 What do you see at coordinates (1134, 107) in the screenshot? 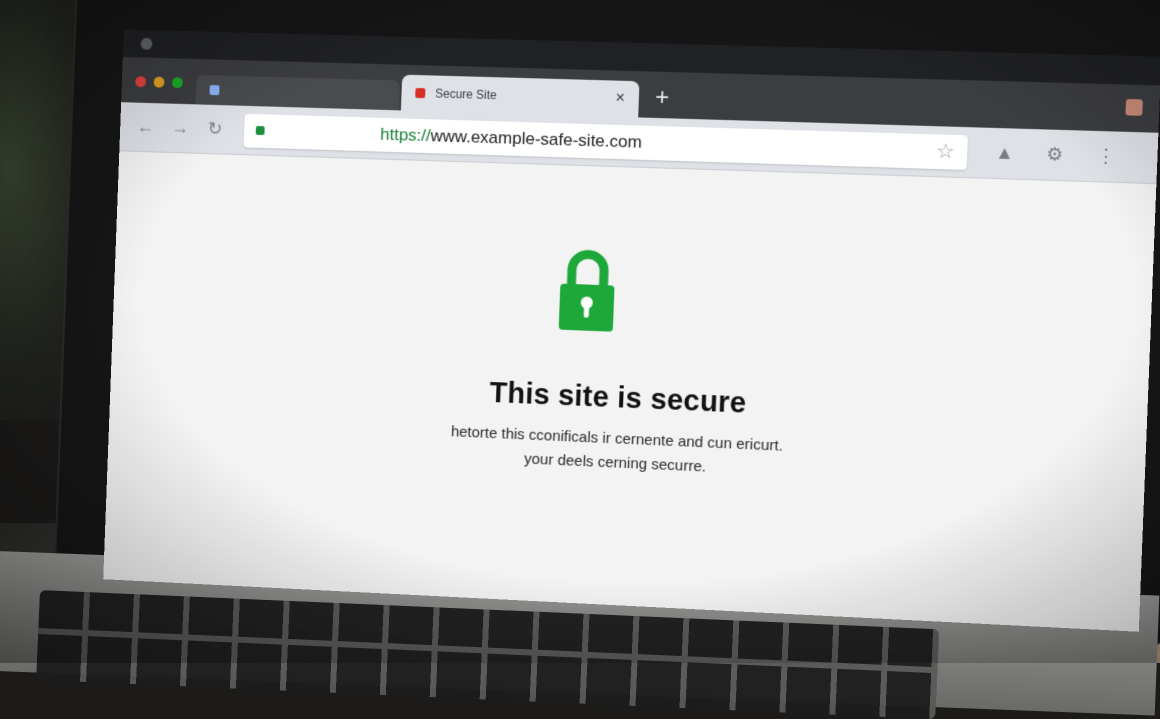
I see `profile-icon` at bounding box center [1134, 107].